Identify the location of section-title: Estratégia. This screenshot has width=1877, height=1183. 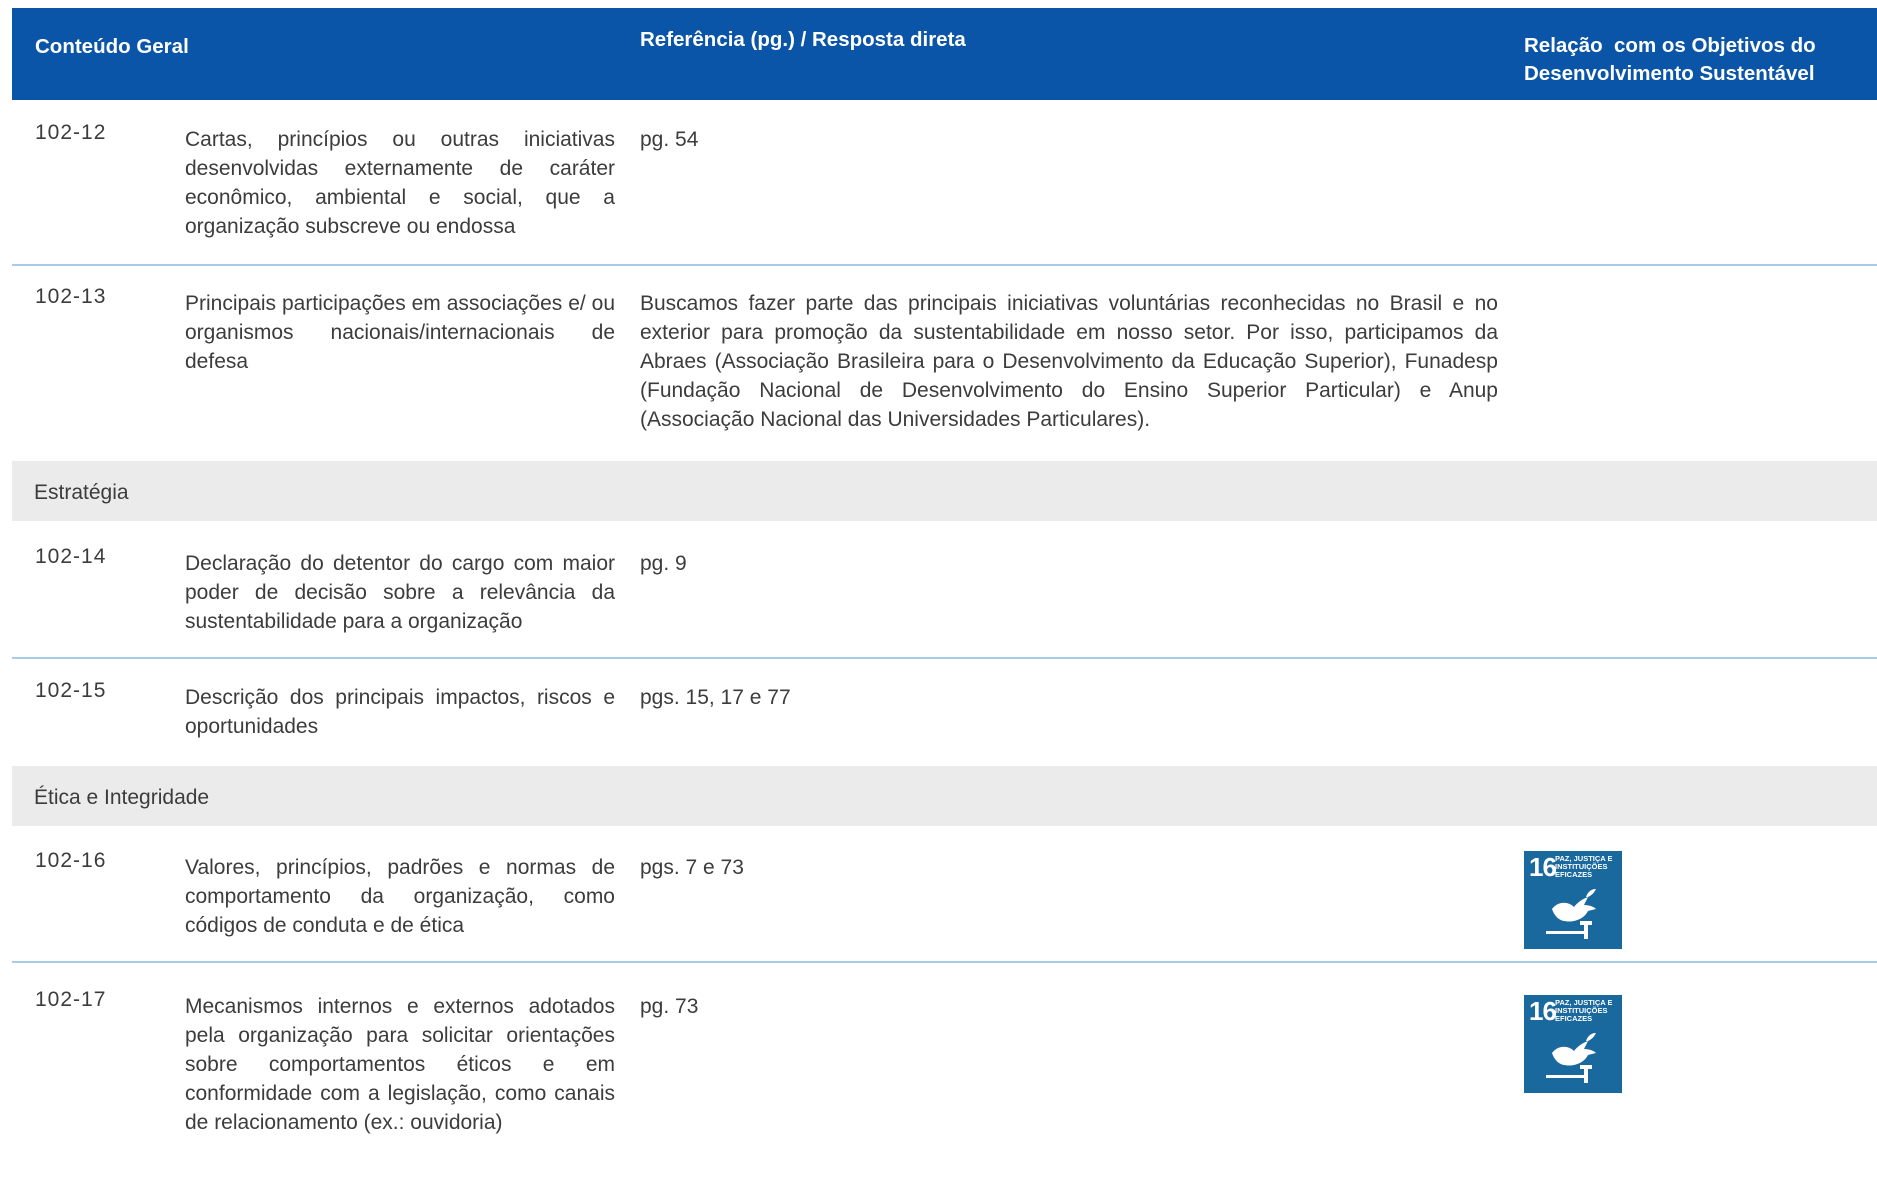
(81, 492).